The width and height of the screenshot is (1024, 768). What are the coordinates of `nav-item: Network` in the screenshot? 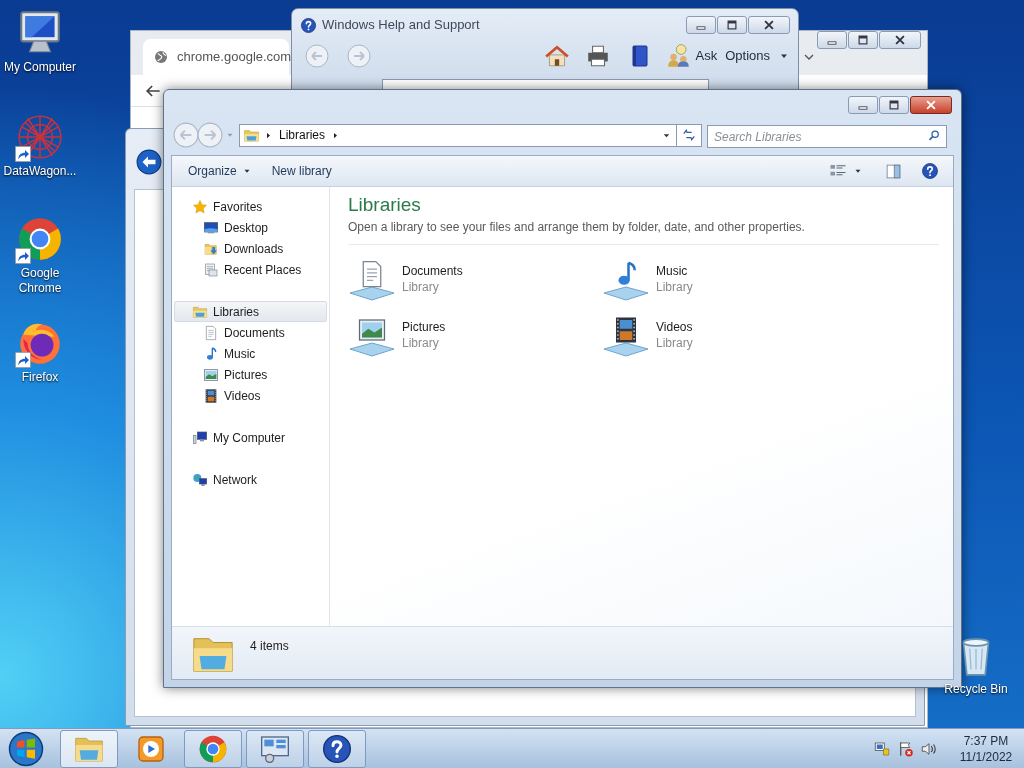 It's located at (250, 479).